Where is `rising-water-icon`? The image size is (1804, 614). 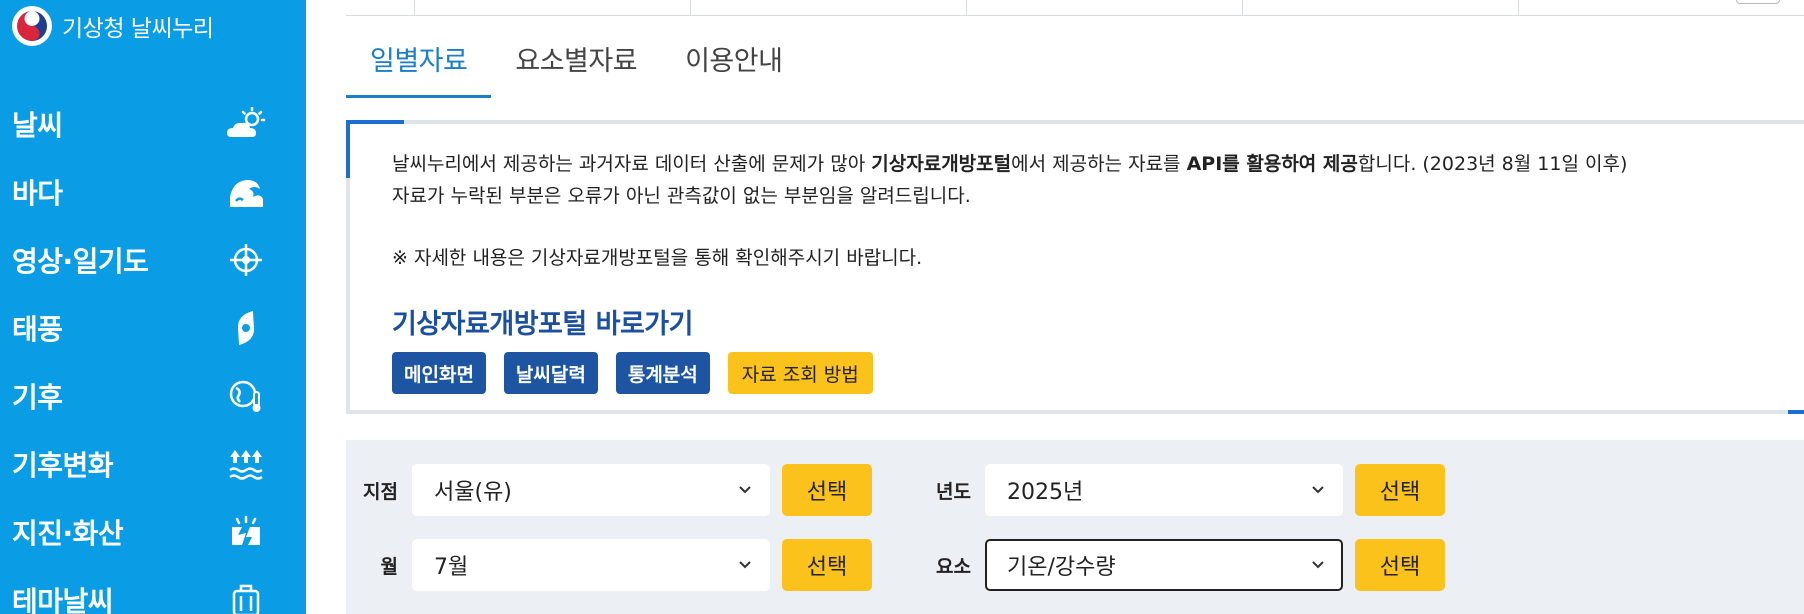 rising-water-icon is located at coordinates (246, 464).